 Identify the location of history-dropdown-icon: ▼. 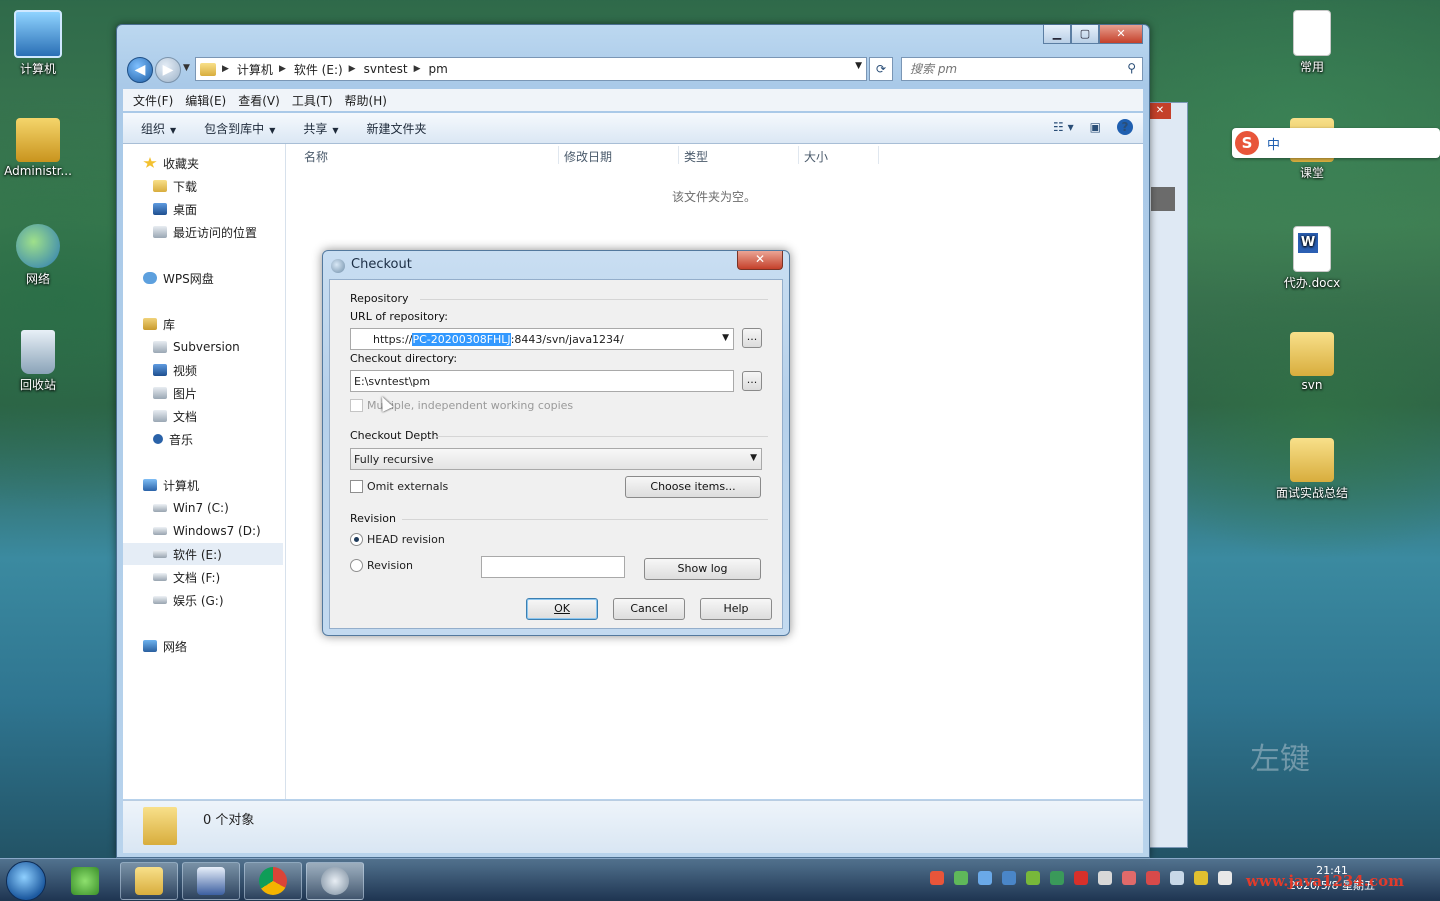
(186, 68).